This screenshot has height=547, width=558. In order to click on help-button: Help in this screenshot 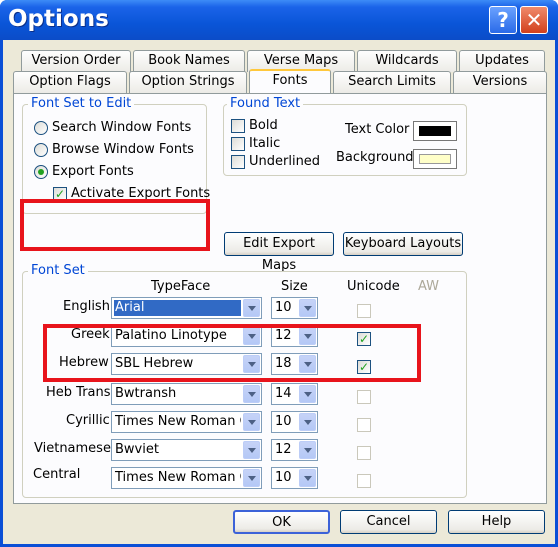, I will do `click(496, 522)`.